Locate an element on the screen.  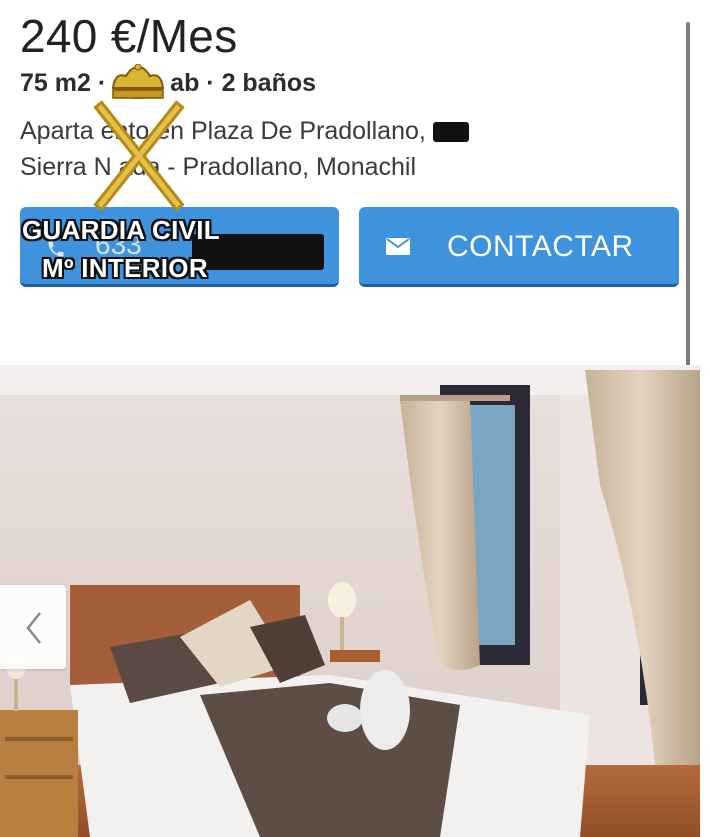
redaction-box is located at coordinates (450, 132).